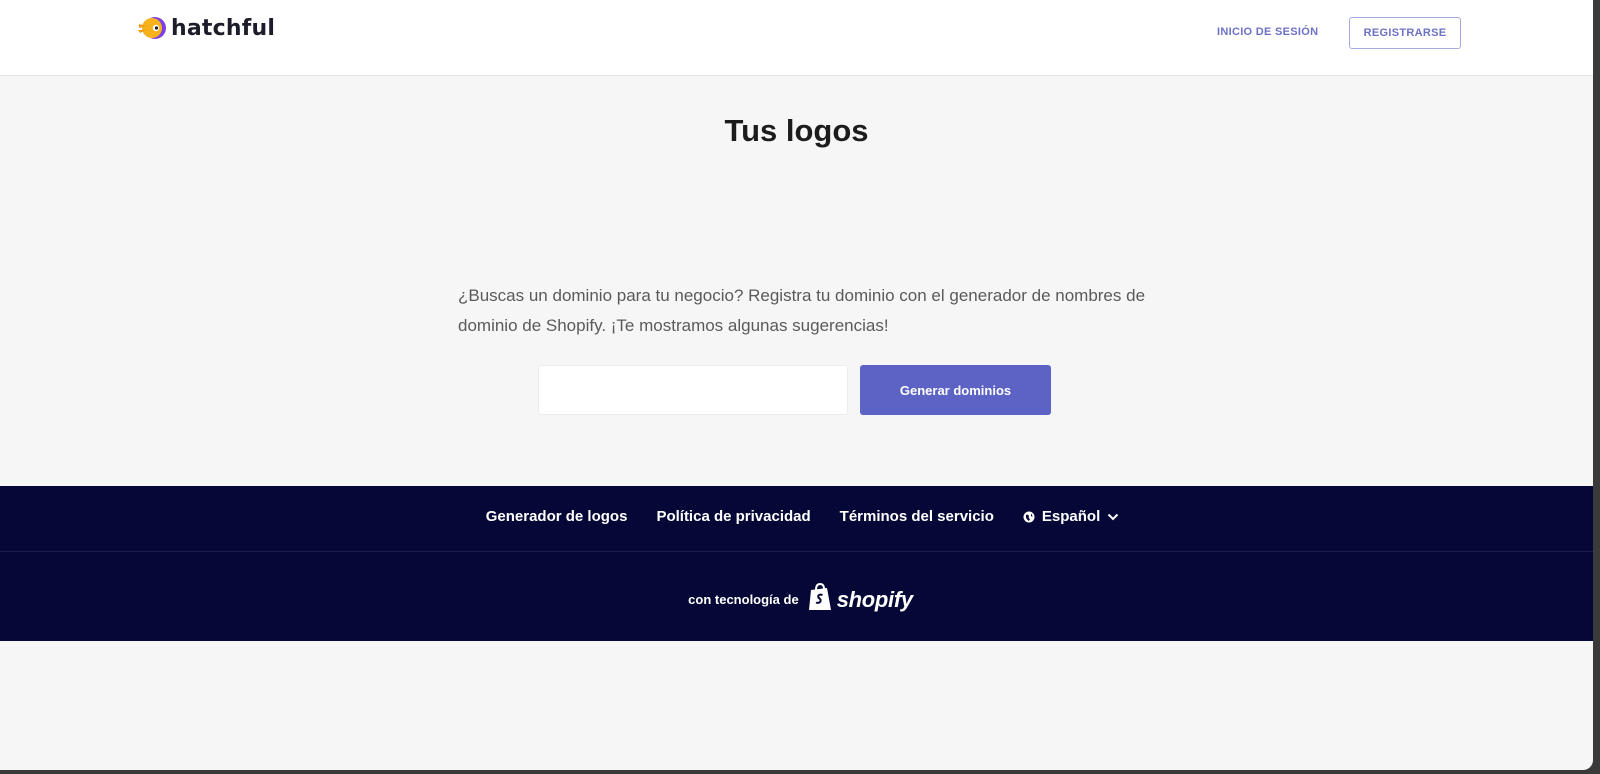 Image resolution: width=1600 pixels, height=774 pixels. I want to click on domain-search-input, so click(693, 390).